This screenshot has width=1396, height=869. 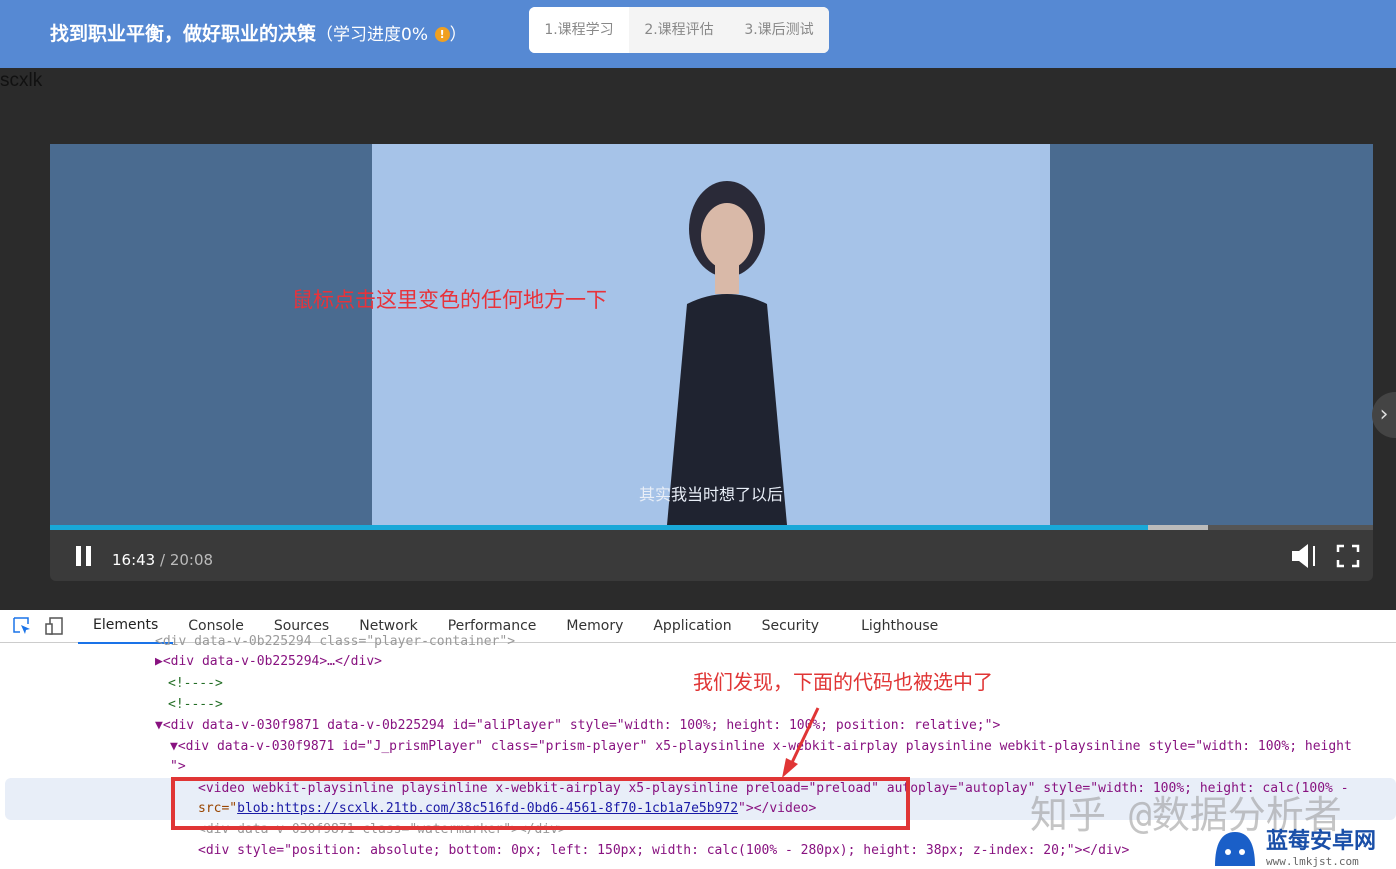 I want to click on tab-application: Application, so click(x=692, y=626).